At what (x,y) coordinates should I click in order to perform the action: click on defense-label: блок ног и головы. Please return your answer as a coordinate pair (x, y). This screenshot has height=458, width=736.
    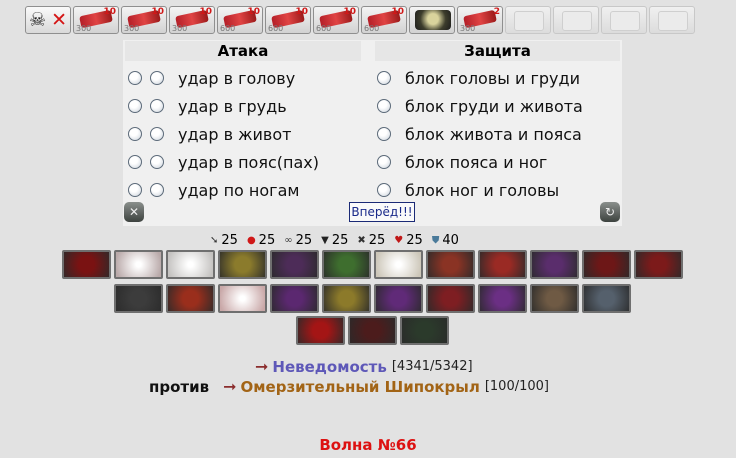
    Looking at the image, I should click on (482, 190).